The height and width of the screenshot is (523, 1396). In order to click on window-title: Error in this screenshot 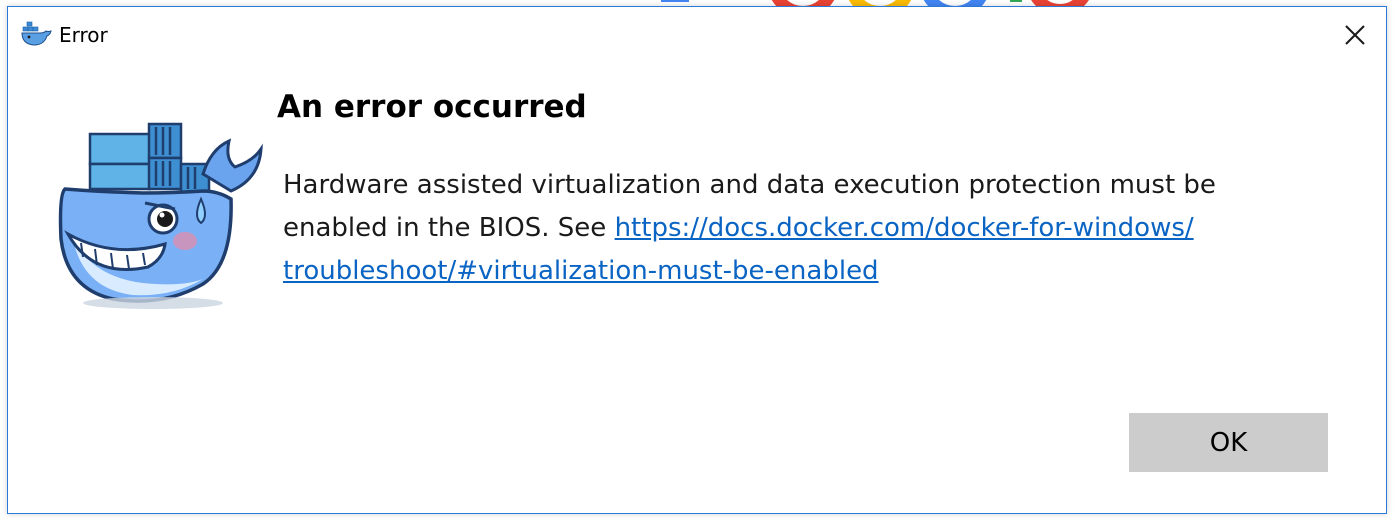, I will do `click(83, 35)`.